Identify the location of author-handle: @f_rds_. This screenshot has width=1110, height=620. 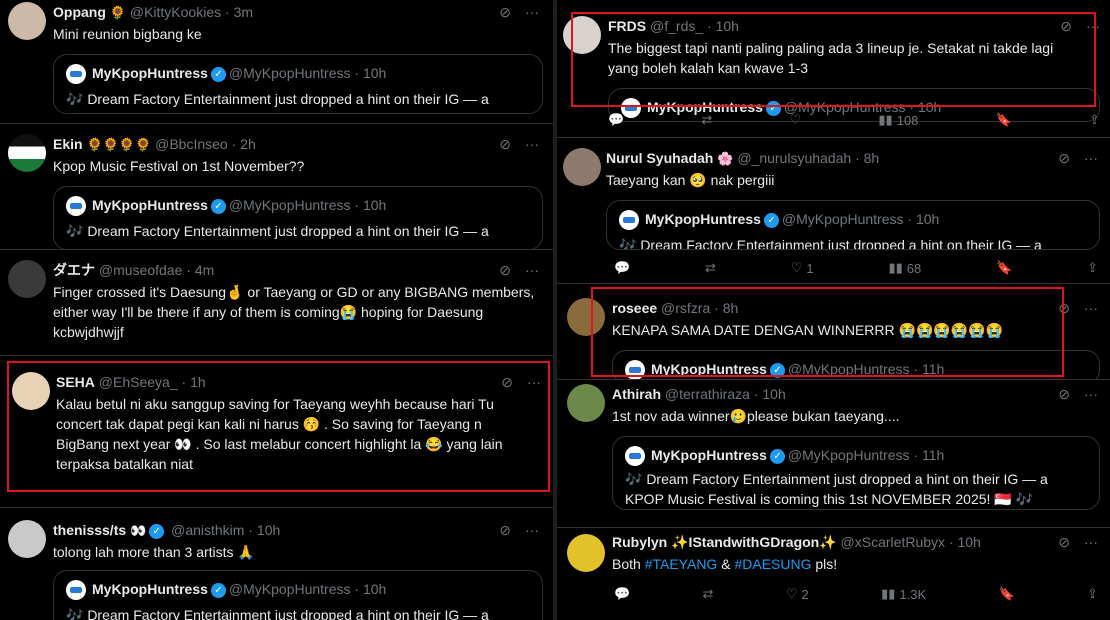
(676, 26).